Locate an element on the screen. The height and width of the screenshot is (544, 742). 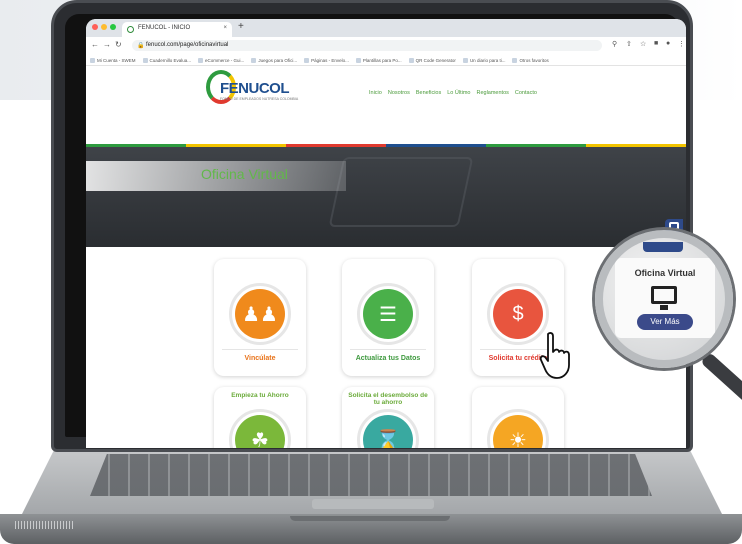
laptop-vents is located at coordinates (45, 525).